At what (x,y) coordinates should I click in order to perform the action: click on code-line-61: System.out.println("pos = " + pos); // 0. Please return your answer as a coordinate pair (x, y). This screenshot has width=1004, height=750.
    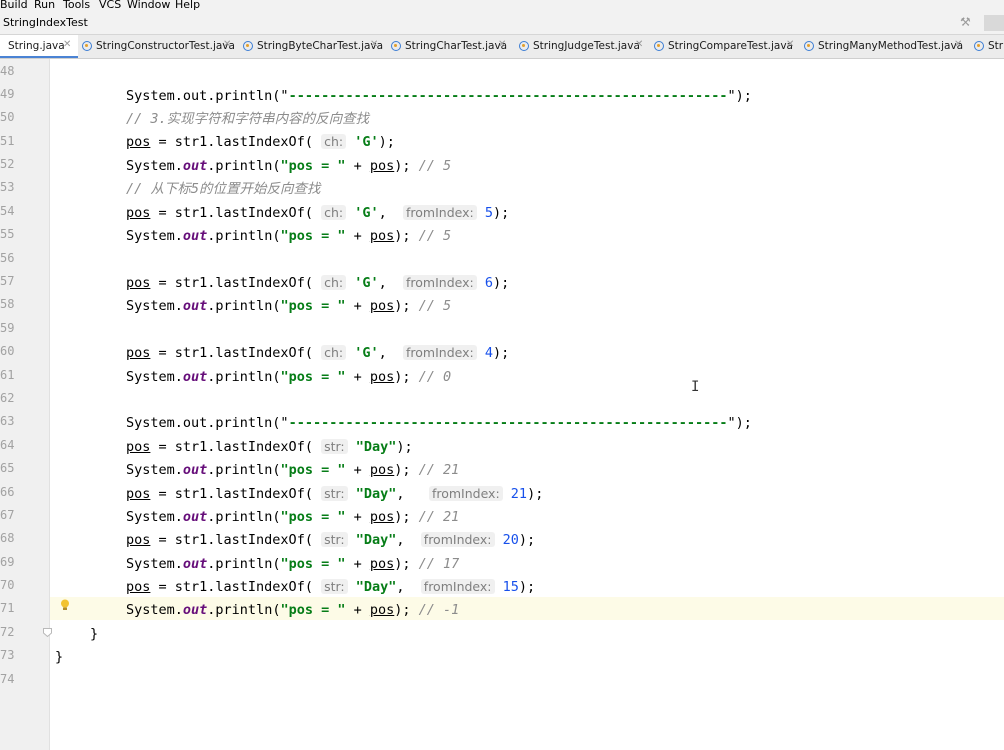
    Looking at the image, I should click on (289, 377).